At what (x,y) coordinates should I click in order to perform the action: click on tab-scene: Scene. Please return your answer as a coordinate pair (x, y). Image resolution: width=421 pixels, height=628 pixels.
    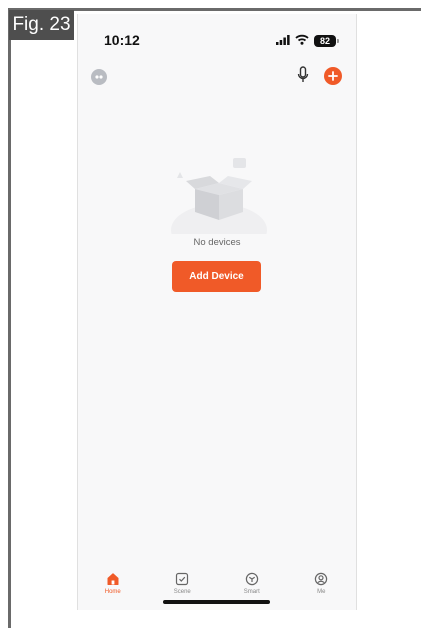
    Looking at the image, I should click on (182, 586).